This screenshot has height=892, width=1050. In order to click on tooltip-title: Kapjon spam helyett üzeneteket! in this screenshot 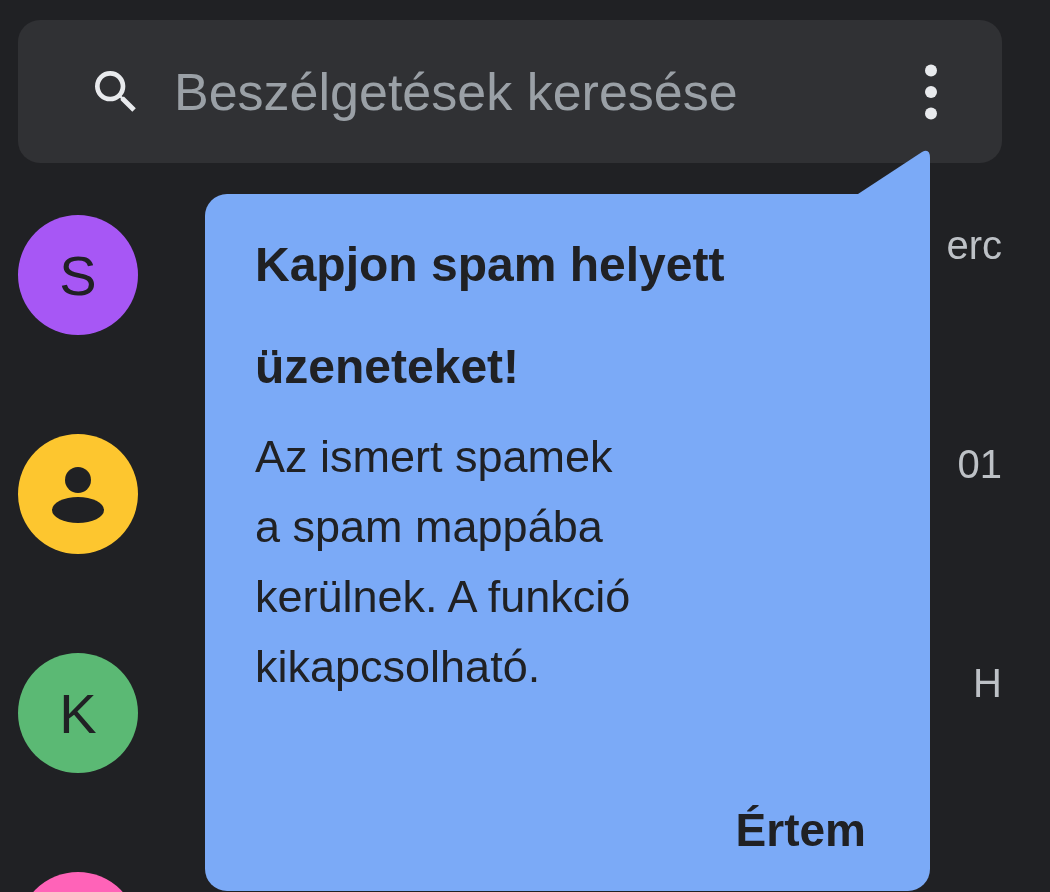, I will do `click(490, 316)`.